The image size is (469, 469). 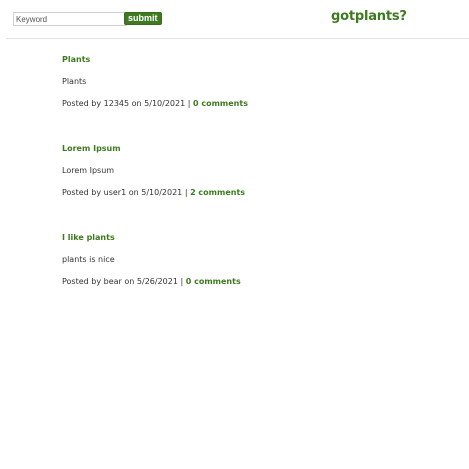 I want to click on site-logo-link: gotplants?, so click(x=369, y=16).